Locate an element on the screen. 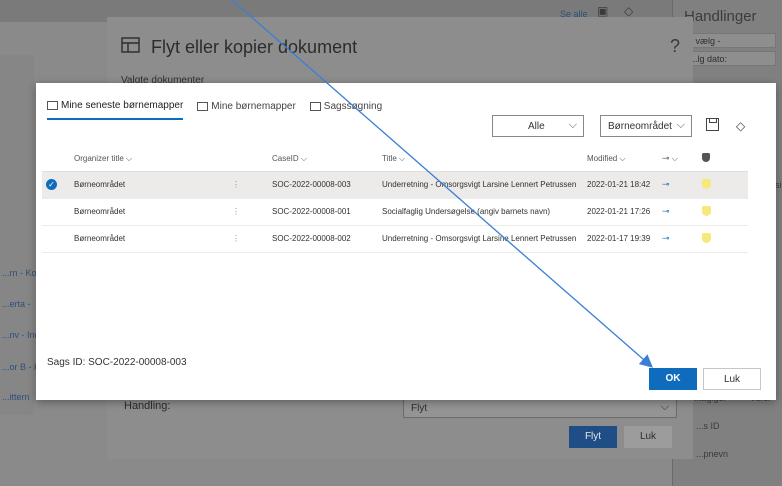  ok-button: OK is located at coordinates (673, 379).